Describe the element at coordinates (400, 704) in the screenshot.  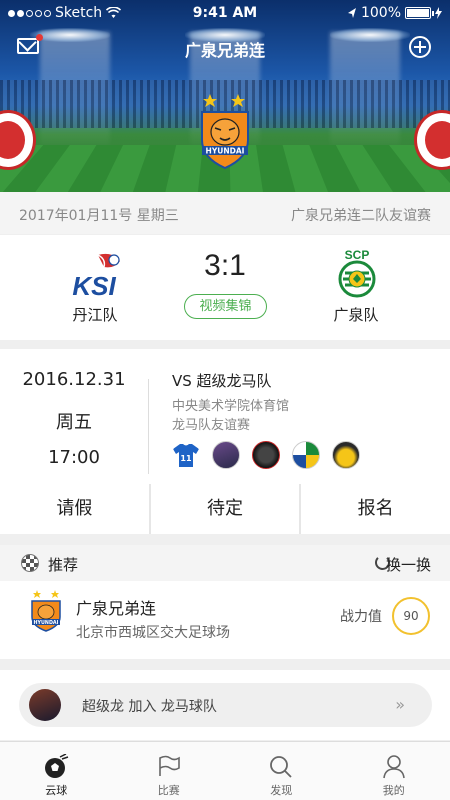
I see `double-chevron-right-icon: »` at that location.